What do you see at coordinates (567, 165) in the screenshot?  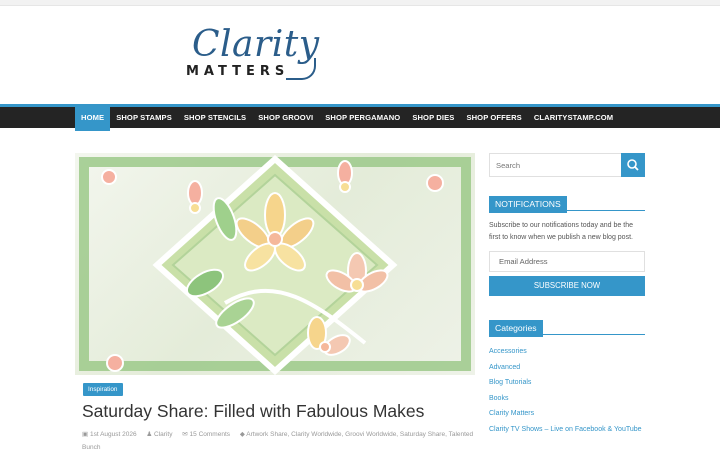 I see `search-box: Search` at bounding box center [567, 165].